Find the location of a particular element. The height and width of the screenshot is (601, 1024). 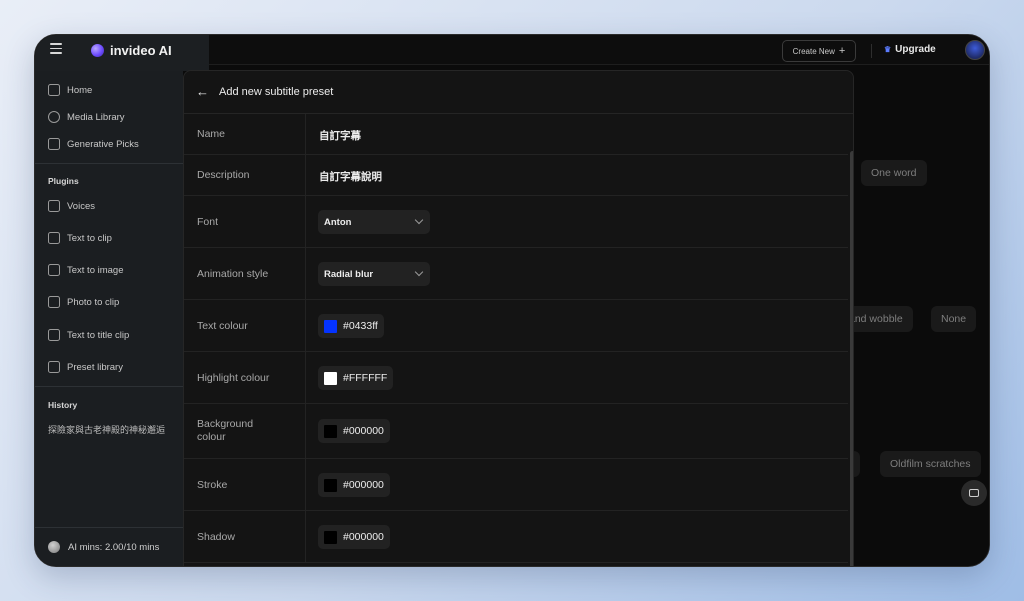

history-item: 探險家與古老神殿的神秘邂逅 is located at coordinates (106, 429).